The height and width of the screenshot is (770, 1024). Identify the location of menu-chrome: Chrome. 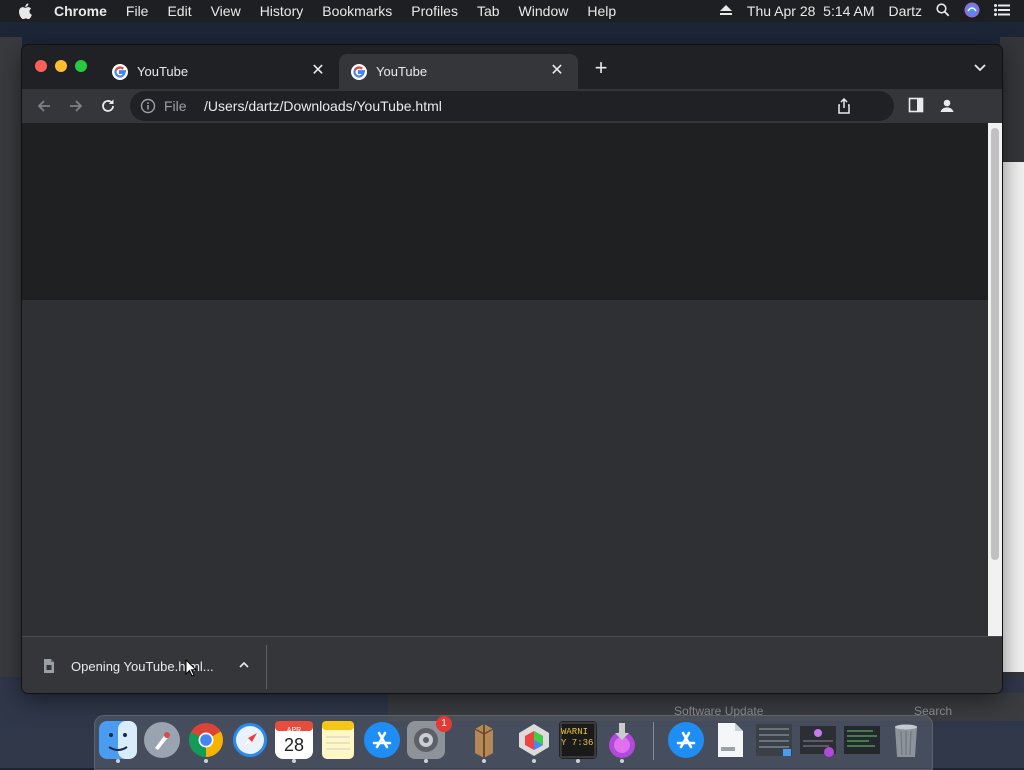
(80, 11).